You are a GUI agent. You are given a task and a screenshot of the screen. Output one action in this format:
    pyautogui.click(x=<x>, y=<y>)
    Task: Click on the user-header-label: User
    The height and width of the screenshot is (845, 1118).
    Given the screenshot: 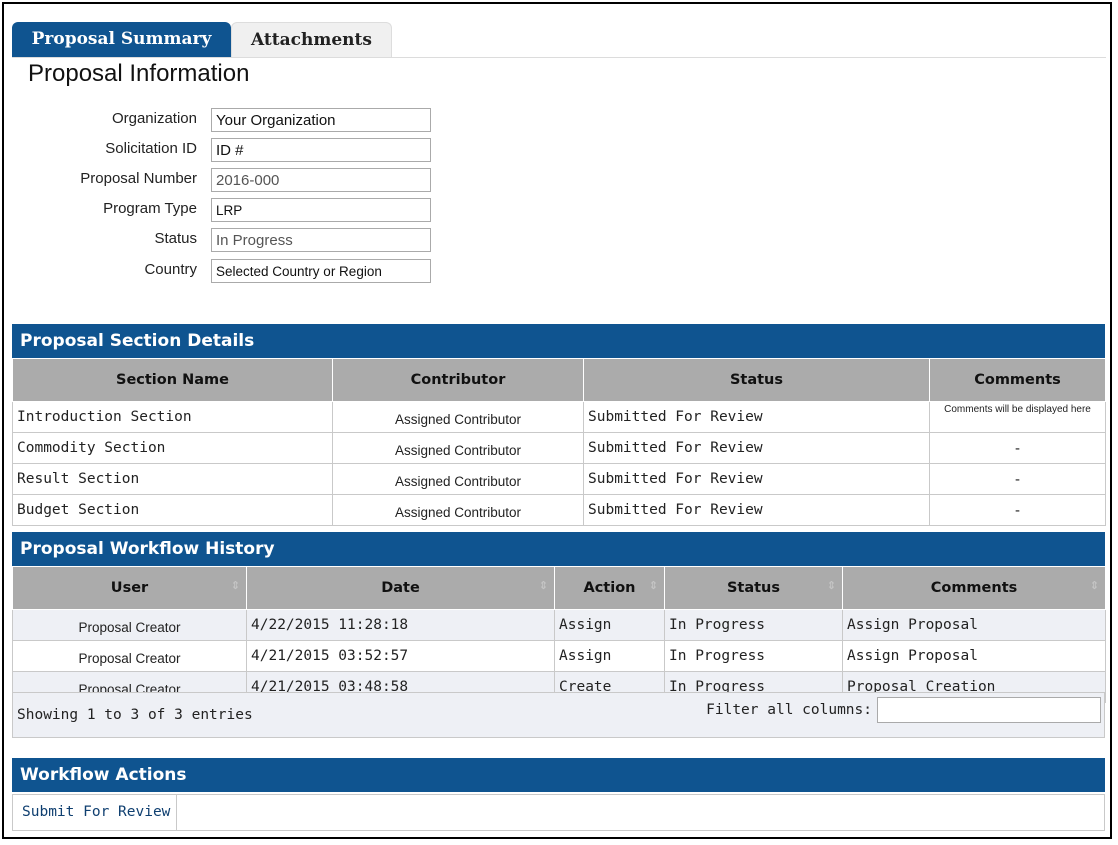 What is the action you would take?
    pyautogui.click(x=129, y=588)
    